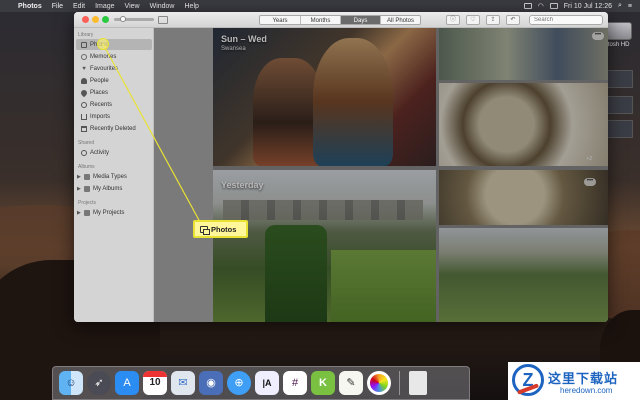  I want to click on rotate-button: ↶, so click(513, 20).